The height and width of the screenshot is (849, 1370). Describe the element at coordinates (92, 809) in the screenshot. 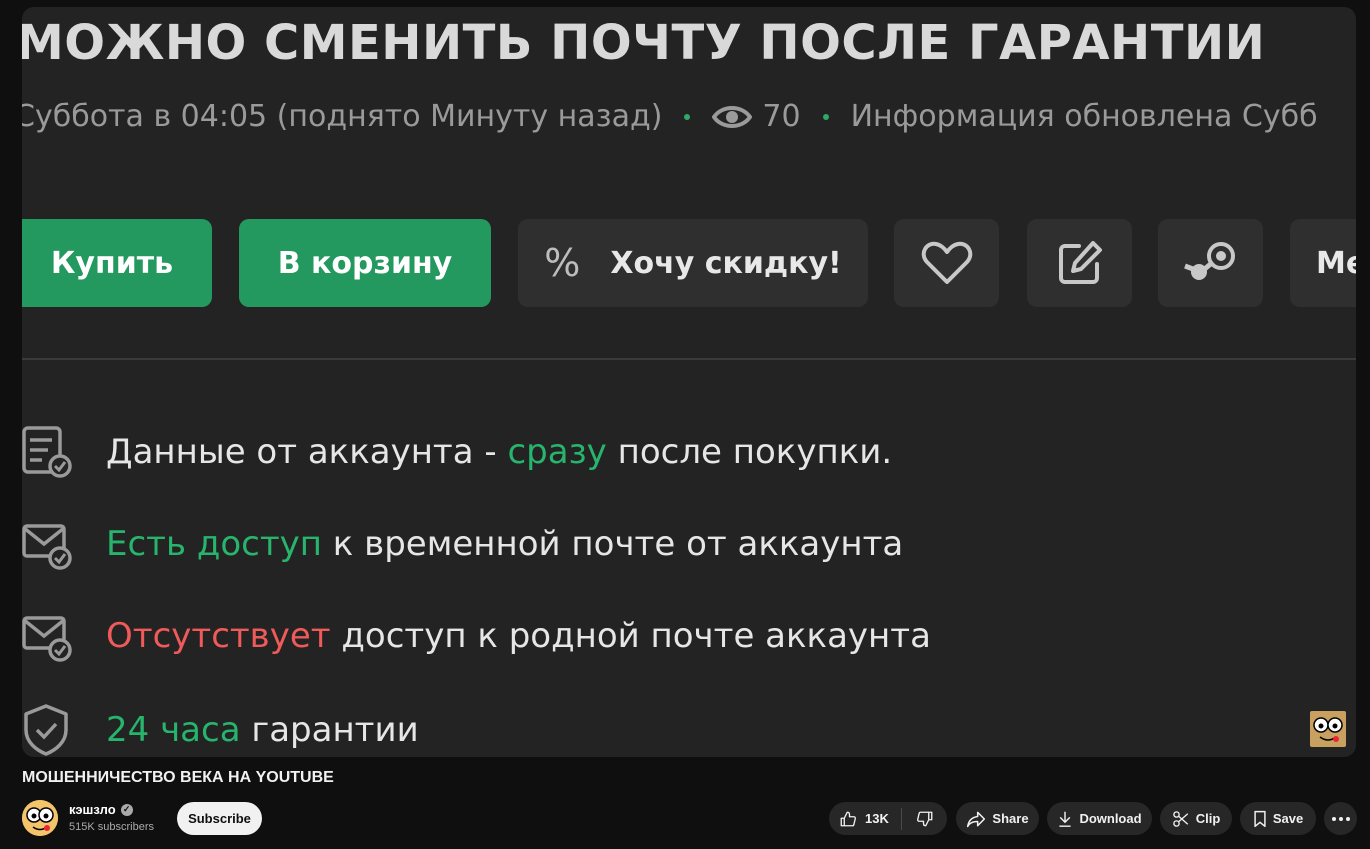

I see `channel-name-text: кэшзло` at that location.